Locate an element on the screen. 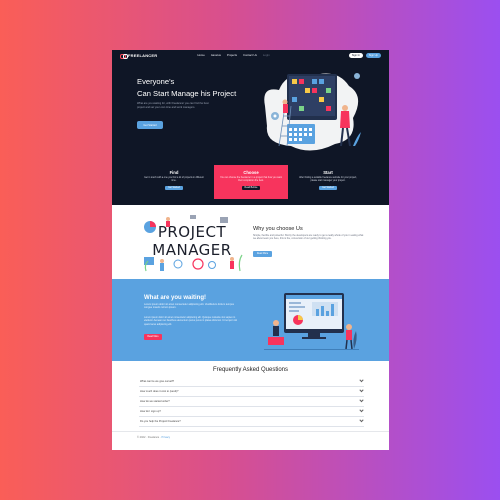  nav-link-login: Login is located at coordinates (266, 55).